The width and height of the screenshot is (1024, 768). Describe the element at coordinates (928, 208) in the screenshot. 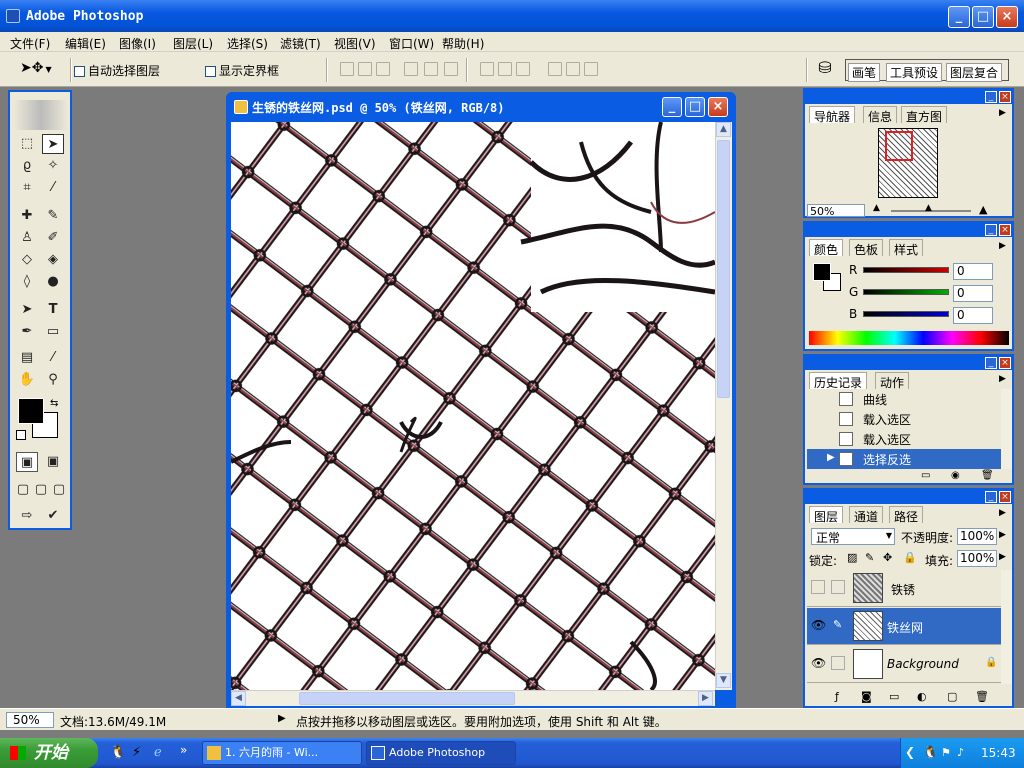

I see `zoom-slider-thumb-icon: ▲` at that location.